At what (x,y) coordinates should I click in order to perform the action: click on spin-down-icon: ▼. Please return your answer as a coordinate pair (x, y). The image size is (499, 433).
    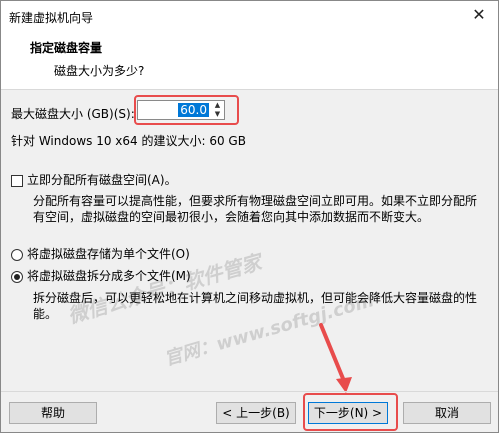
    Looking at the image, I should click on (217, 114).